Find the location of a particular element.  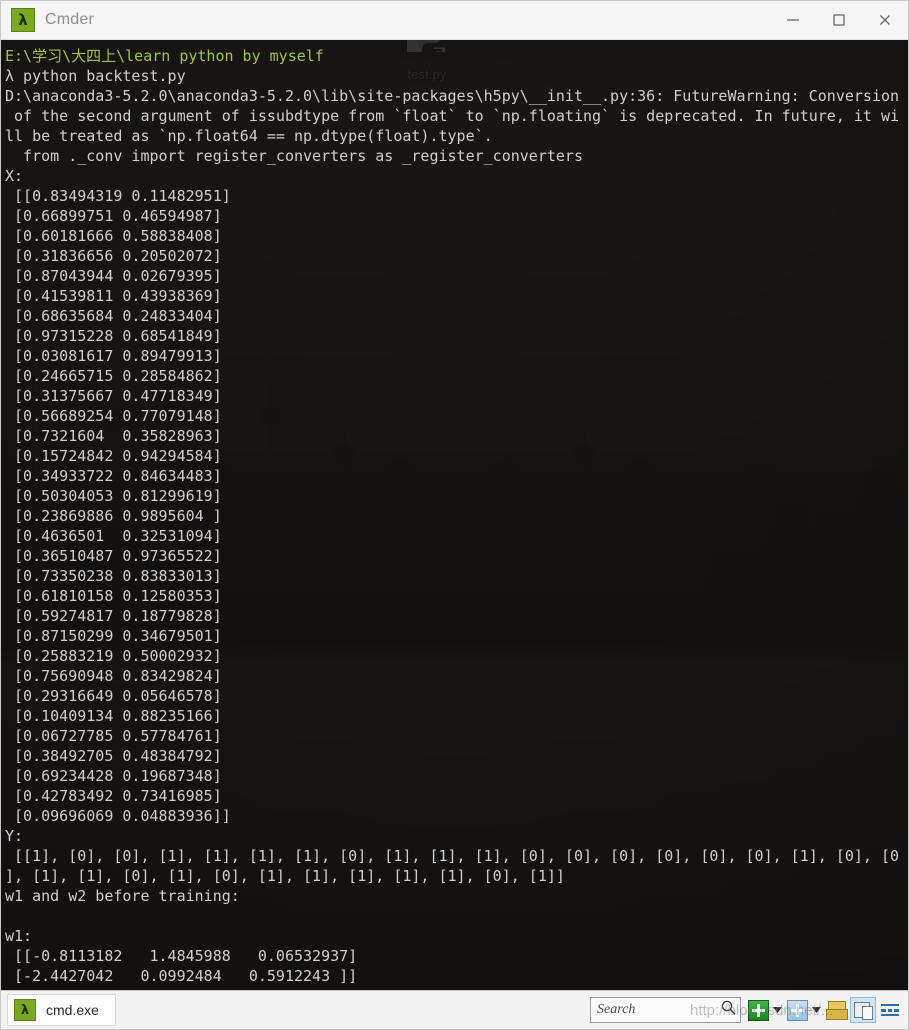

console-tab-cmd-exe: λ cmd.exe is located at coordinates (61, 1010).